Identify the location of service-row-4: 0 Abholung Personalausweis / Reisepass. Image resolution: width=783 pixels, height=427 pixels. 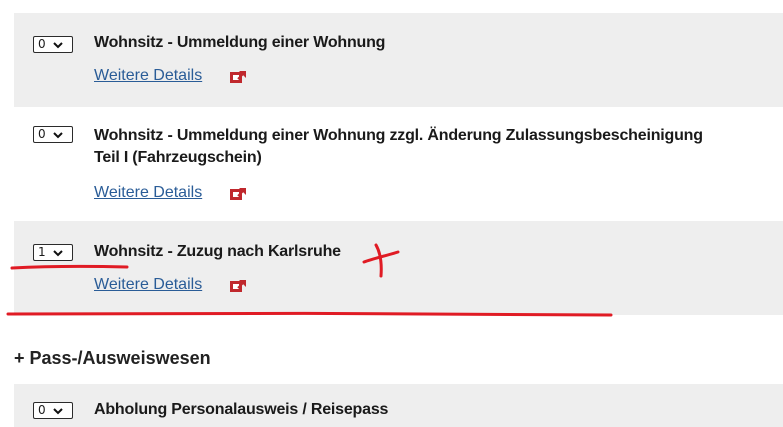
(398, 405).